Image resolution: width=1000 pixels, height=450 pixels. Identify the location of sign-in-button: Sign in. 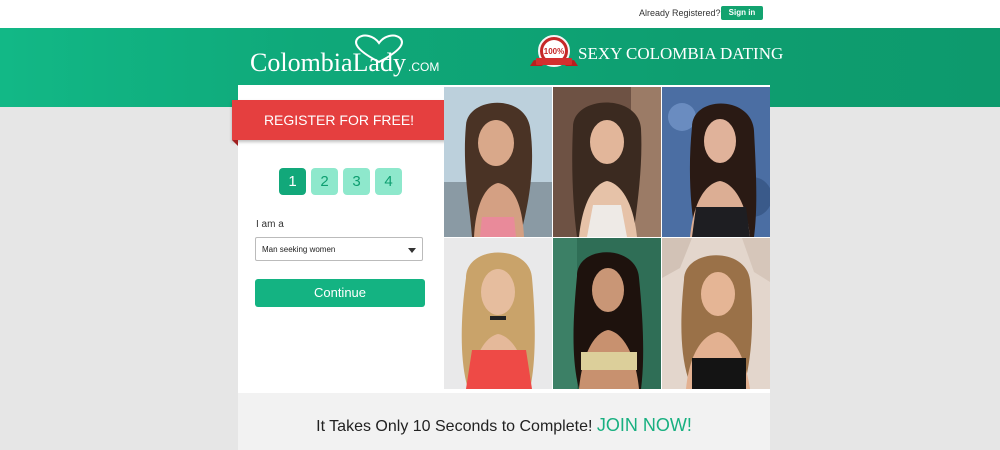
(742, 13).